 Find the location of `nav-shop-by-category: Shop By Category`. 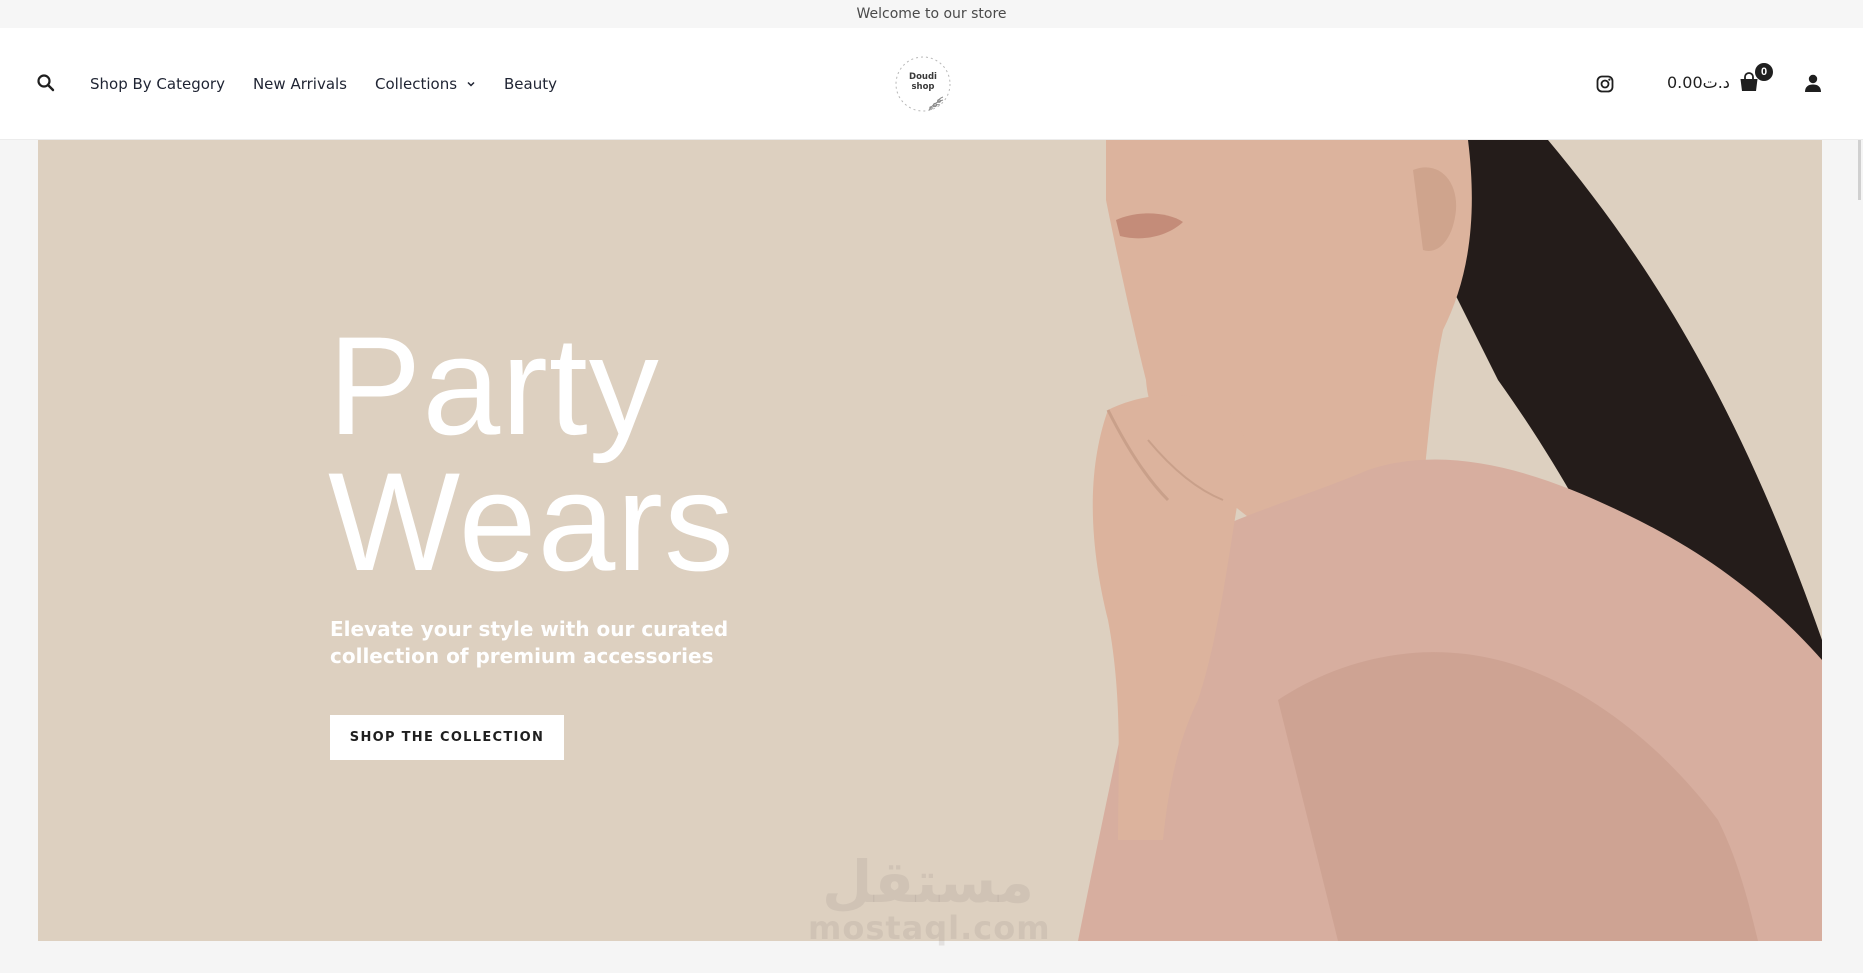

nav-shop-by-category: Shop By Category is located at coordinates (157, 84).